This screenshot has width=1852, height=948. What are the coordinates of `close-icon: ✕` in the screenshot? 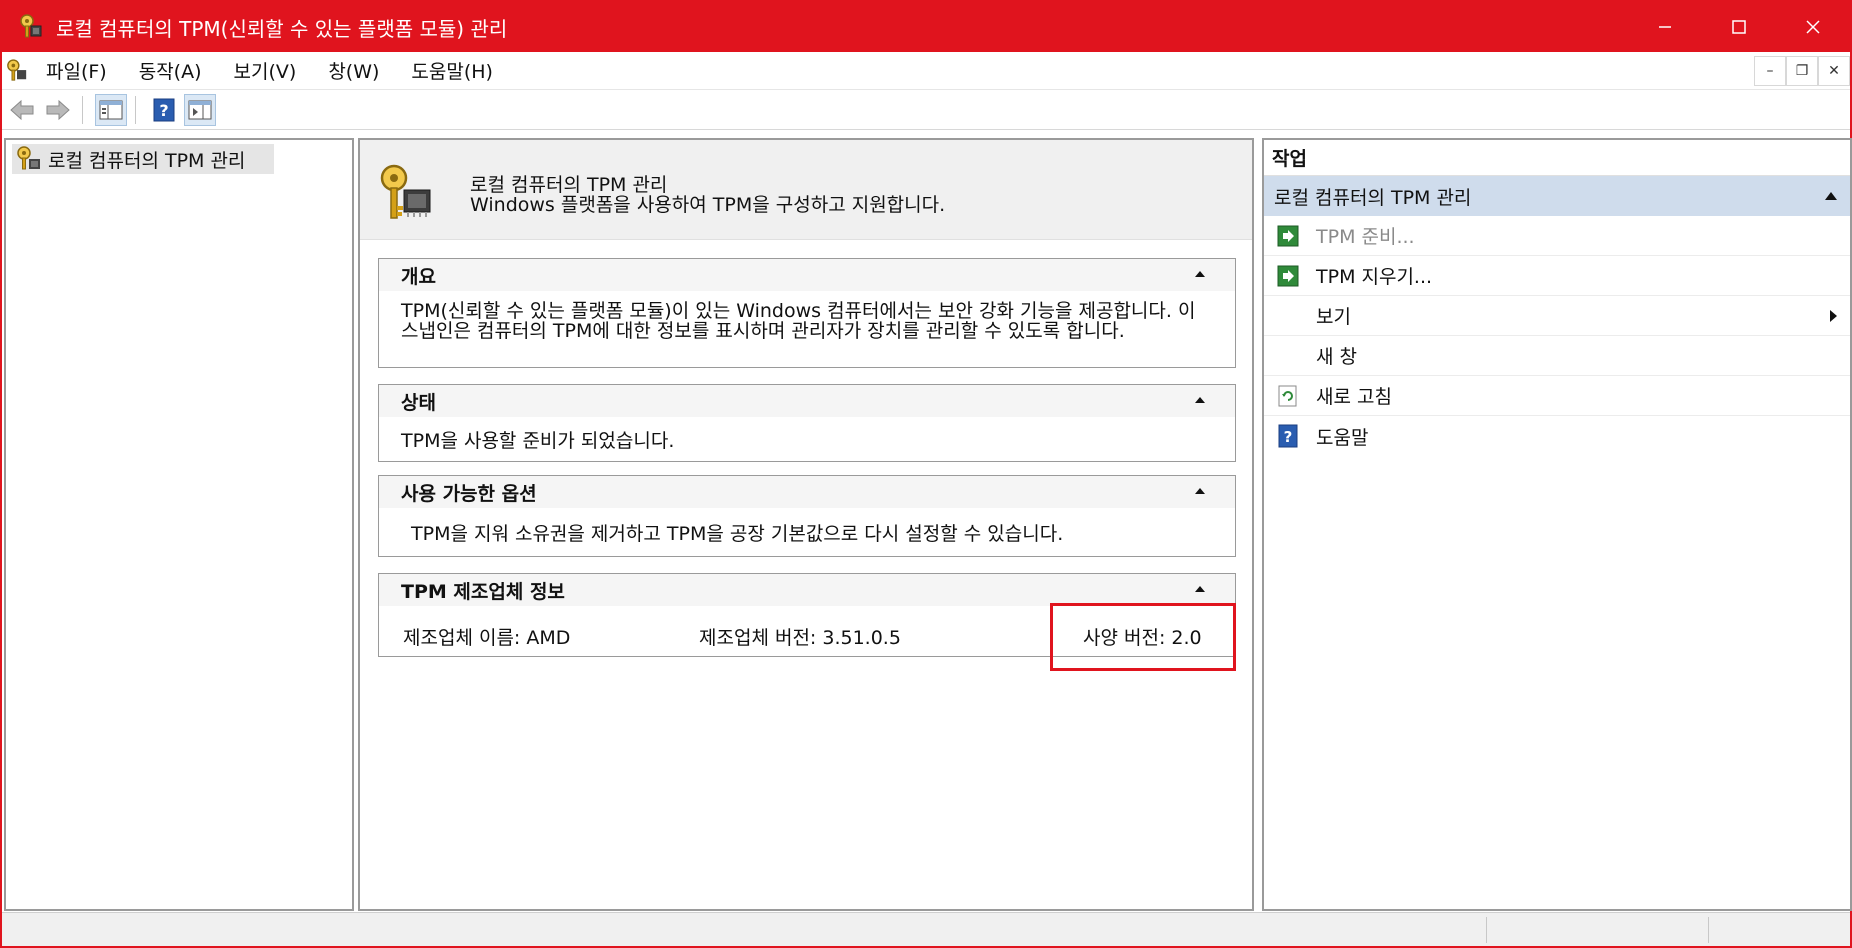 It's located at (1834, 71).